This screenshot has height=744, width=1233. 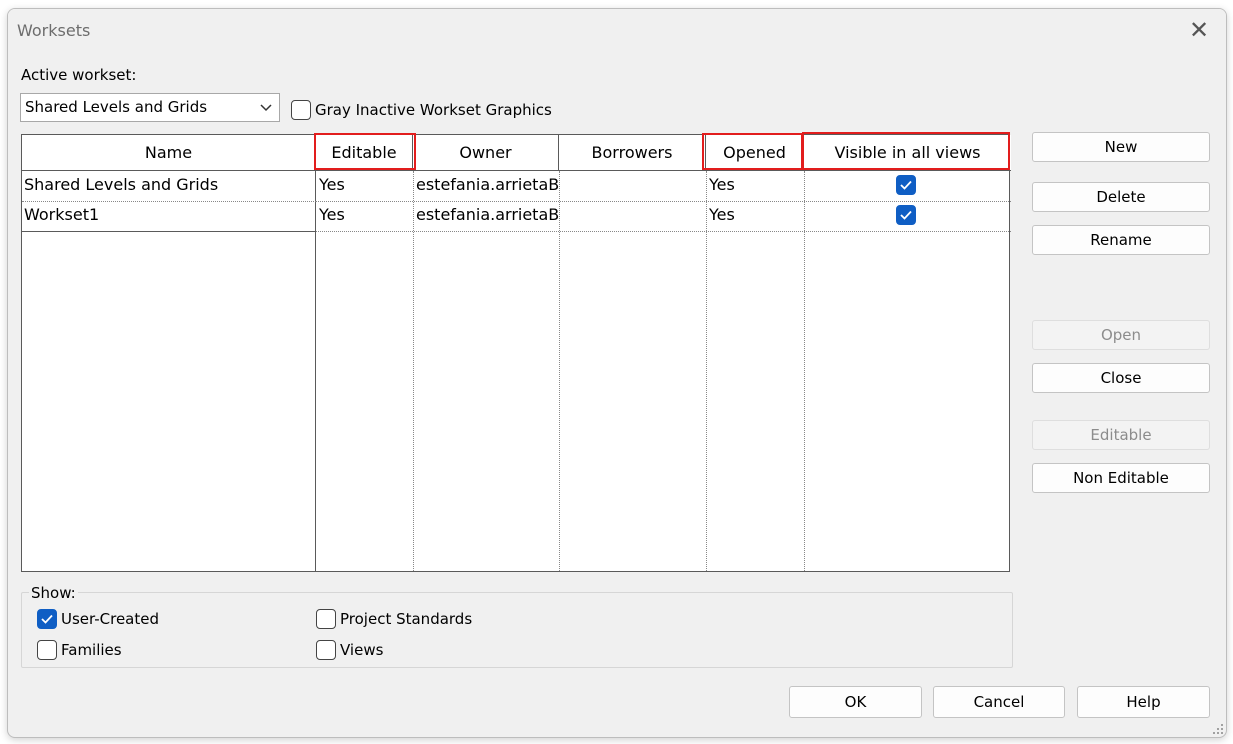 What do you see at coordinates (47, 650) in the screenshot?
I see `families-checkbox` at bounding box center [47, 650].